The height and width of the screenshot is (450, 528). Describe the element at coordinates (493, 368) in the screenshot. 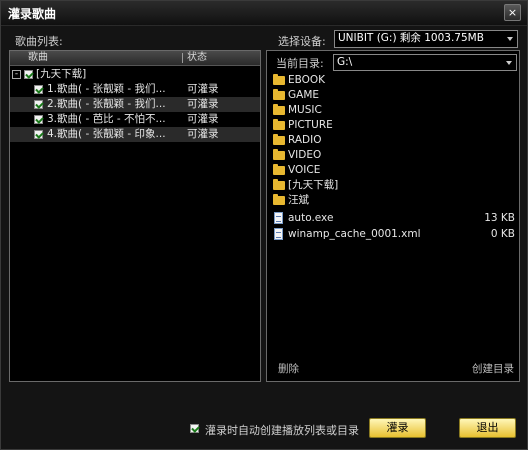

I see `create-dir-button: 创建目录` at that location.